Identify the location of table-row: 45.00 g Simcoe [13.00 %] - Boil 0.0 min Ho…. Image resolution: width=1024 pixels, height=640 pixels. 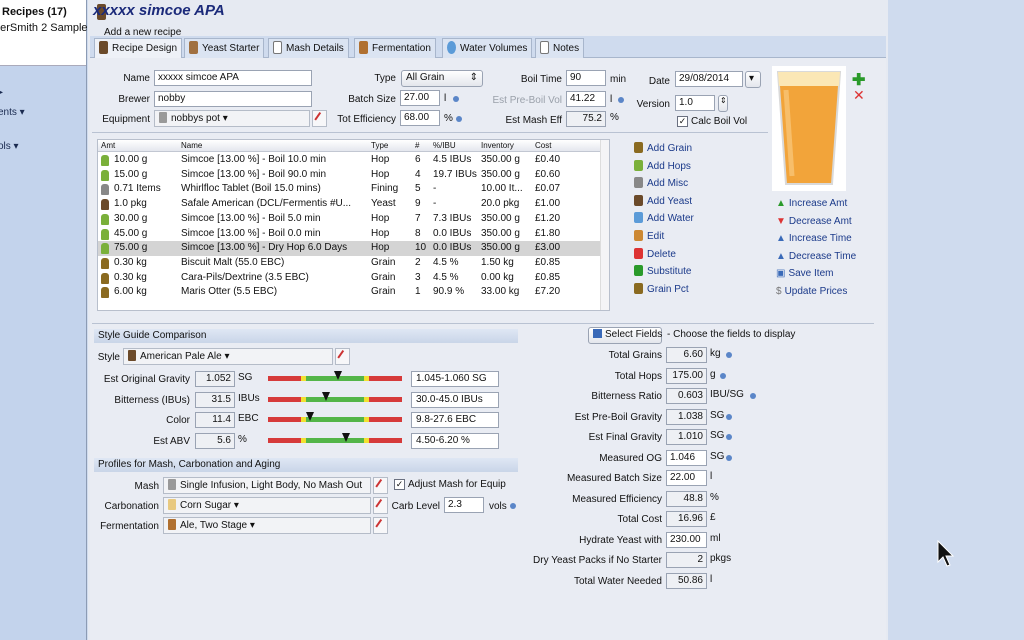
(353, 234).